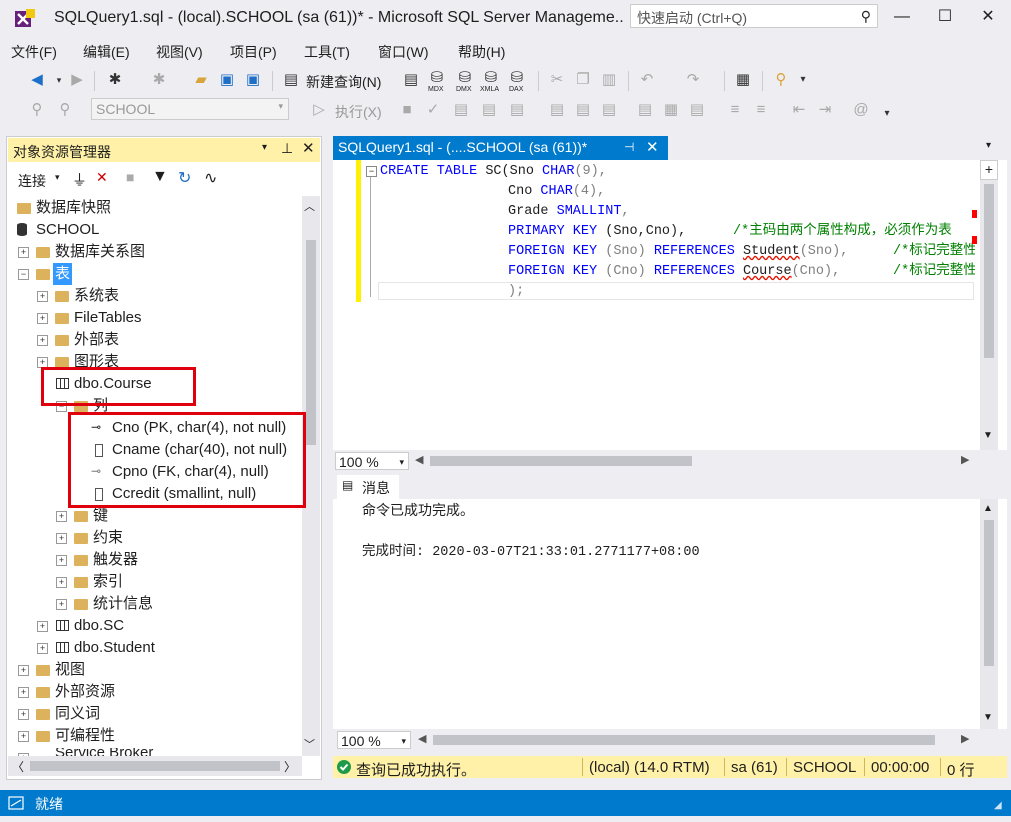 The width and height of the screenshot is (1011, 822). What do you see at coordinates (481, 52) in the screenshot?
I see `menu-help: 帮助(H)` at bounding box center [481, 52].